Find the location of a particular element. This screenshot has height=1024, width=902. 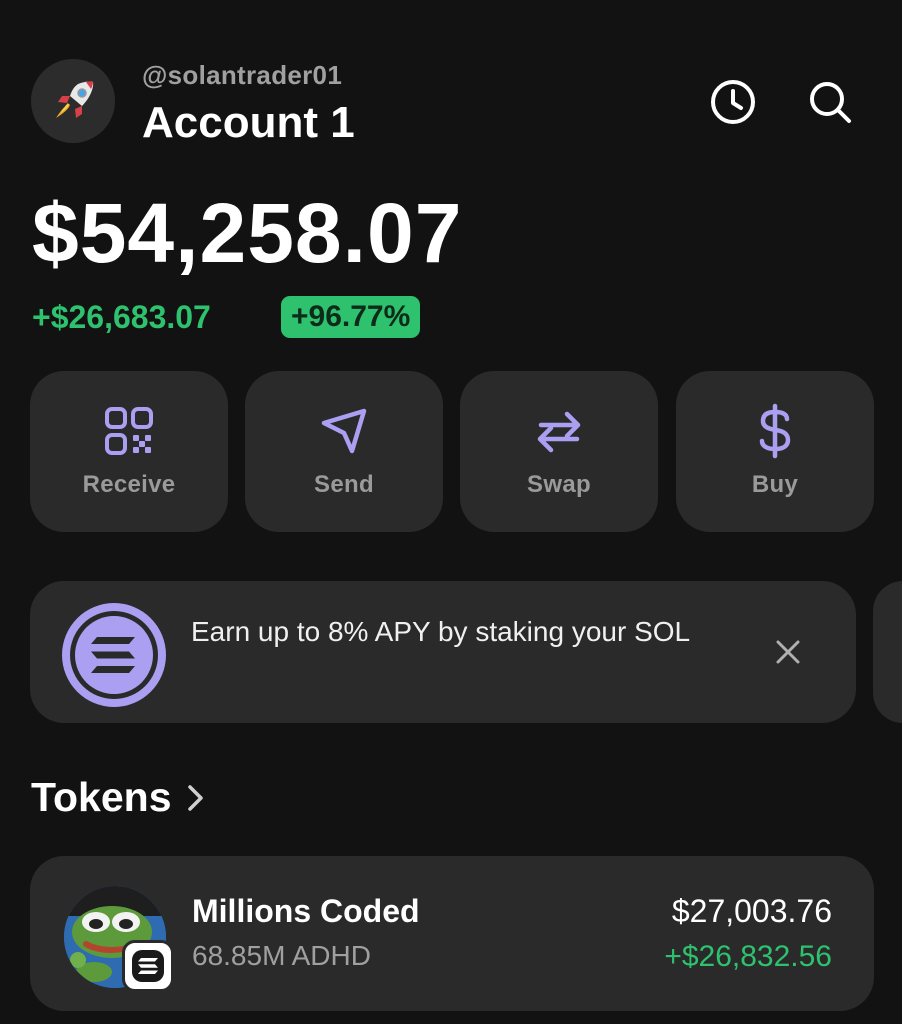

send-button: Send is located at coordinates (344, 451).